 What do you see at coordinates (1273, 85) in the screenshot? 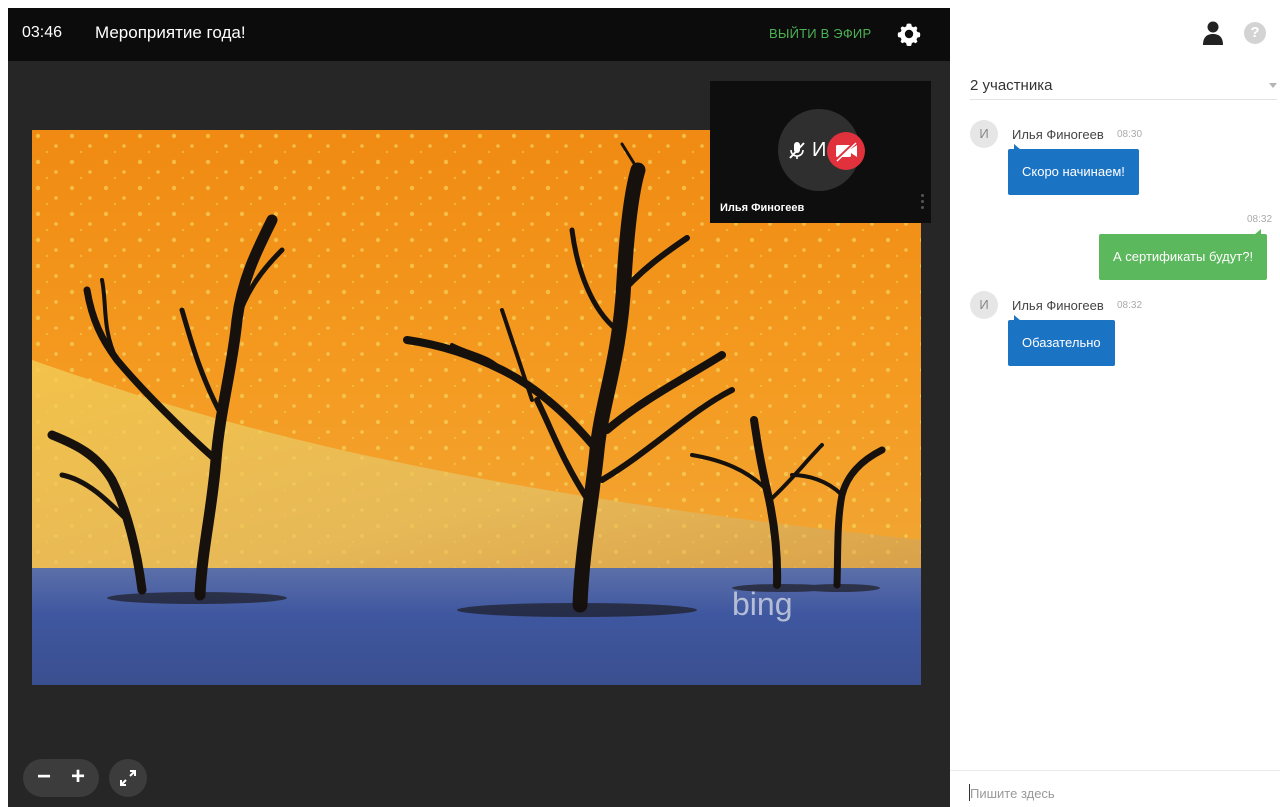
I see `chevron-down-icon` at bounding box center [1273, 85].